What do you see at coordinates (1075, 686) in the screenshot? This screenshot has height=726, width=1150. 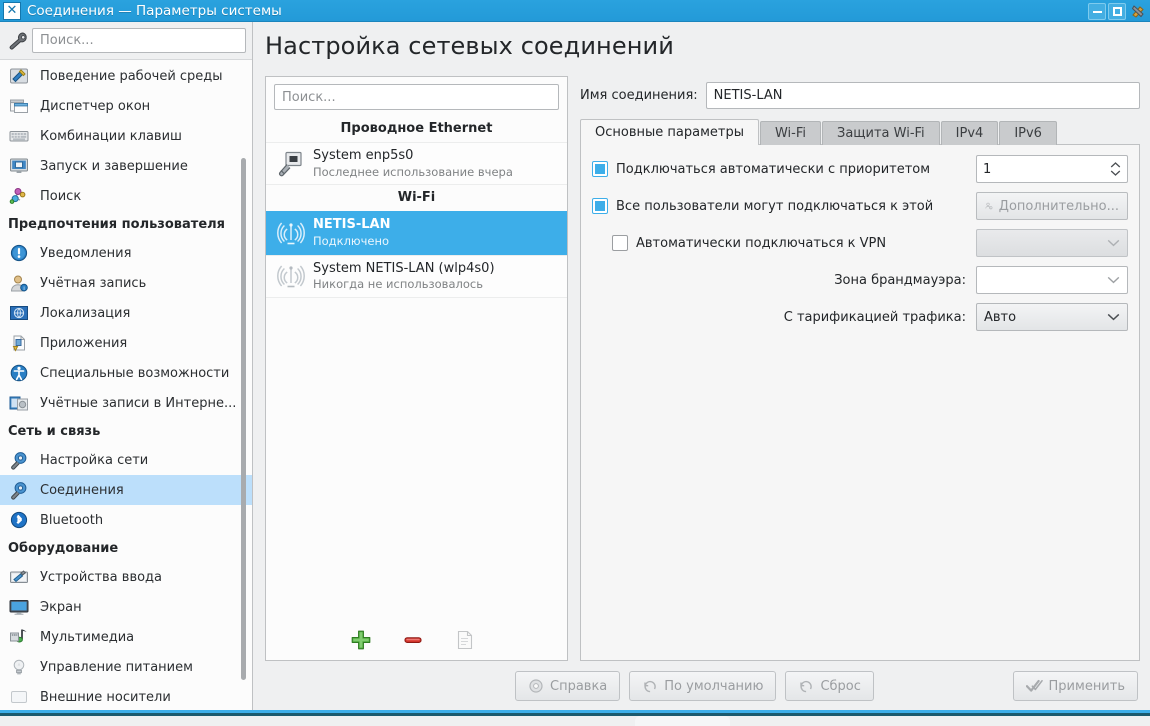 I see `apply-button: Применить` at bounding box center [1075, 686].